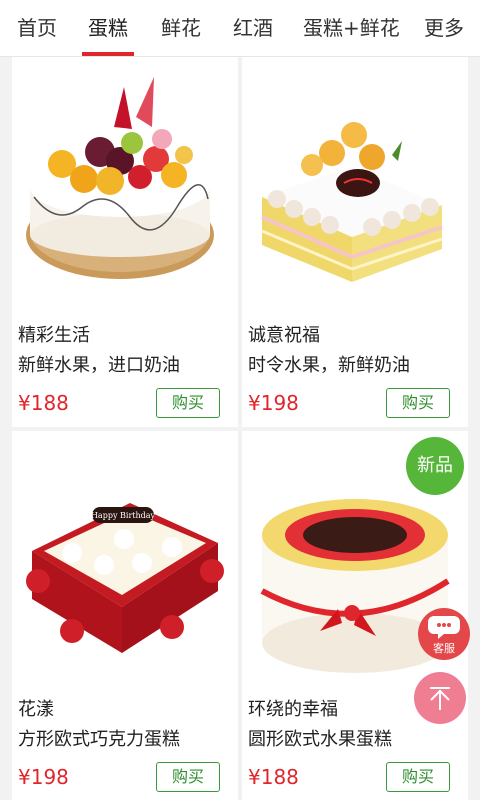  I want to click on tab-label: 蛋糕+鲜花, so click(351, 28).